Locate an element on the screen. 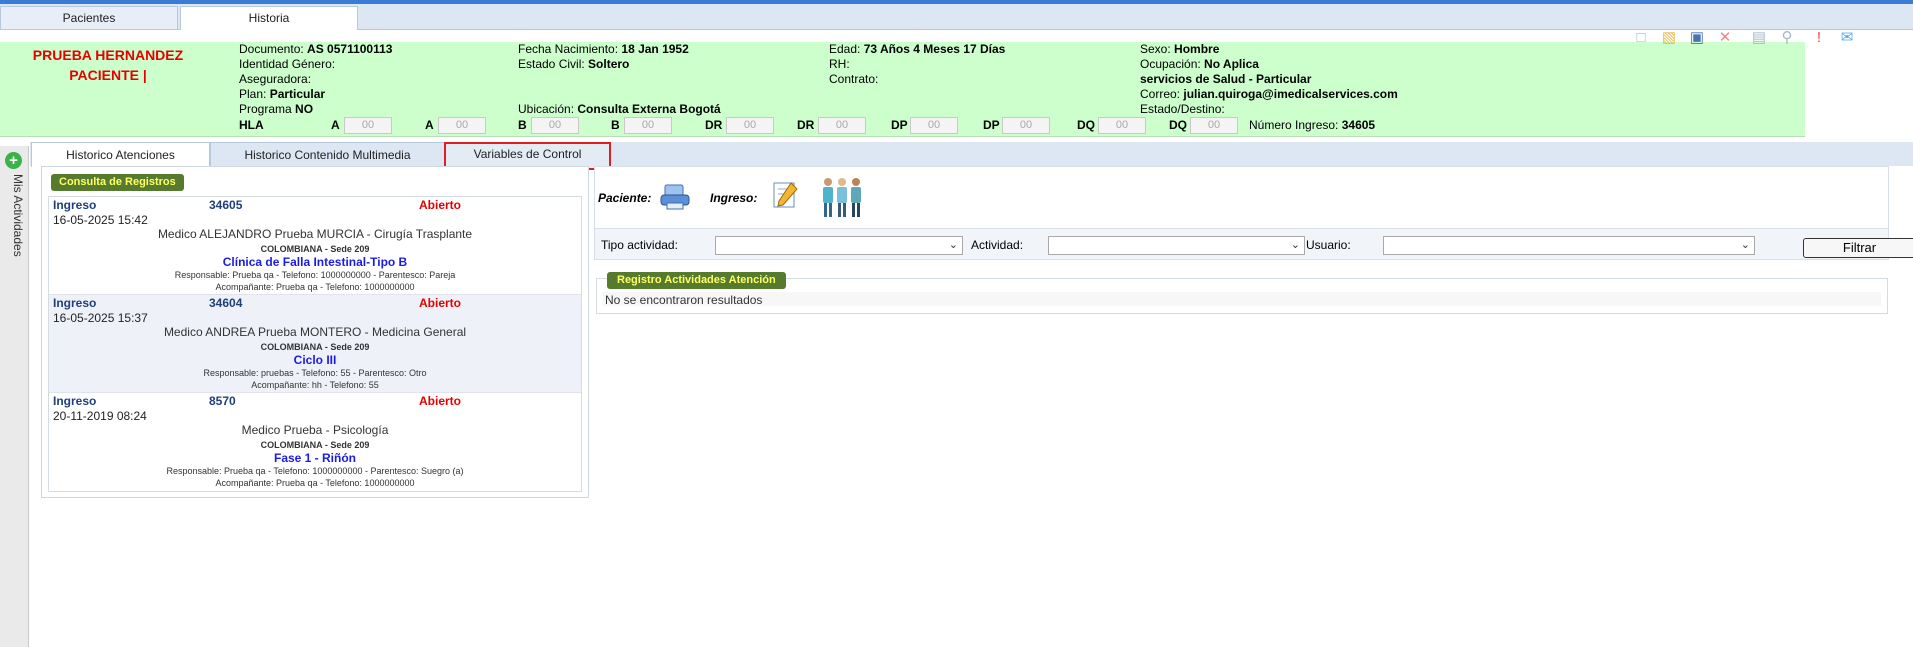  usuario-label: Usuario: is located at coordinates (1328, 245).